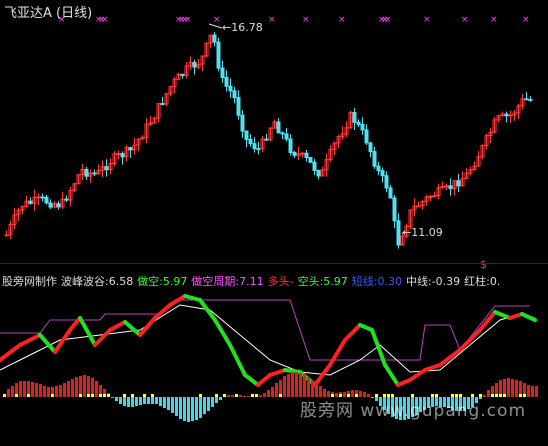 This screenshot has width=548, height=446. Describe the element at coordinates (422, 232) in the screenshot. I see `trough-price-label: ←11.09` at that location.